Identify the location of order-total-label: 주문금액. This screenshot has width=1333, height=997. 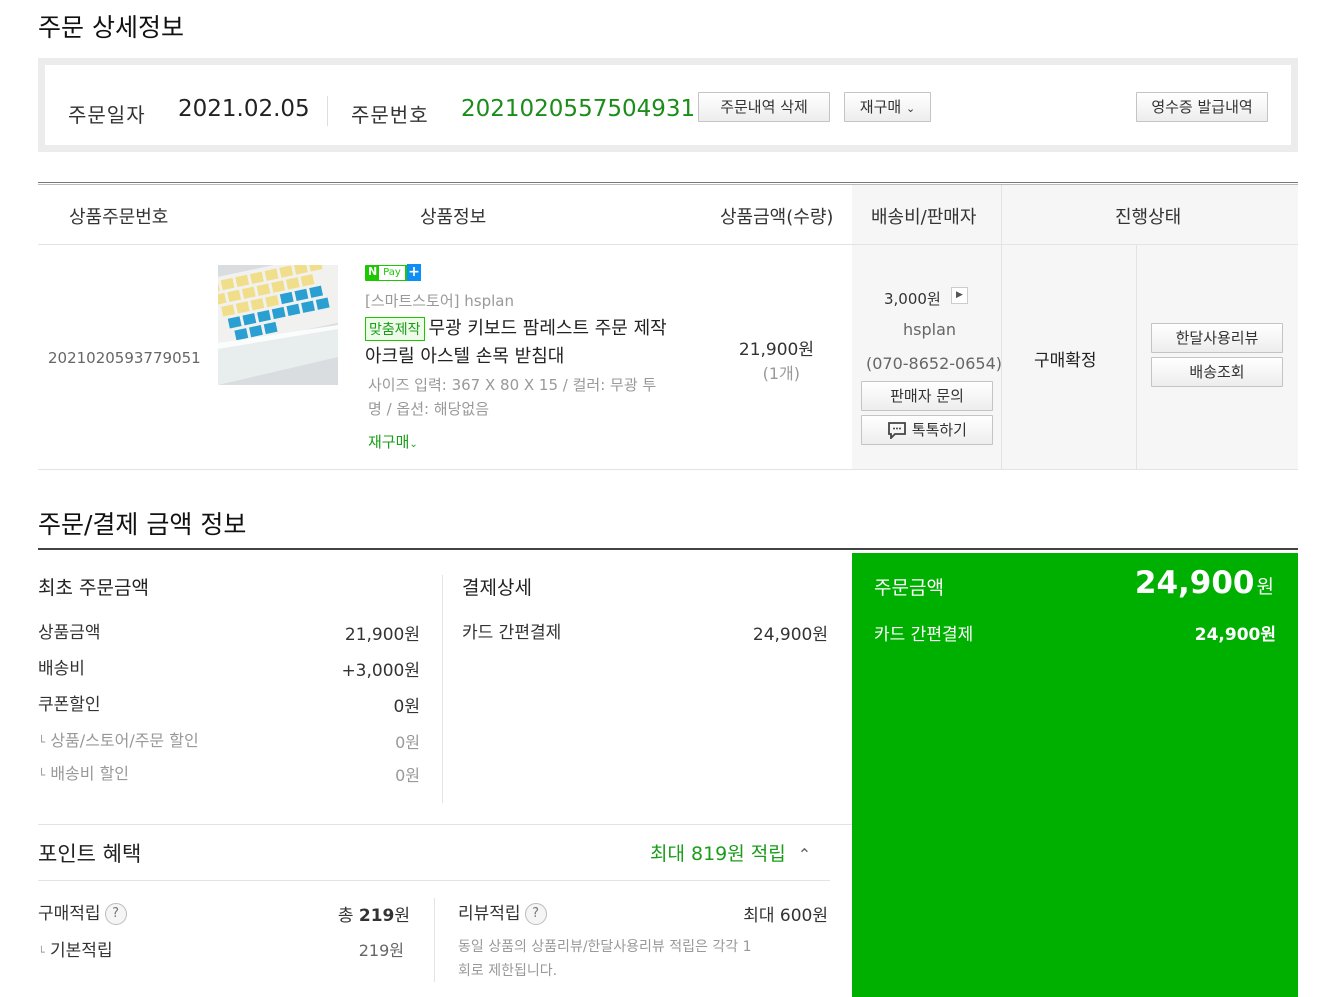
(909, 588).